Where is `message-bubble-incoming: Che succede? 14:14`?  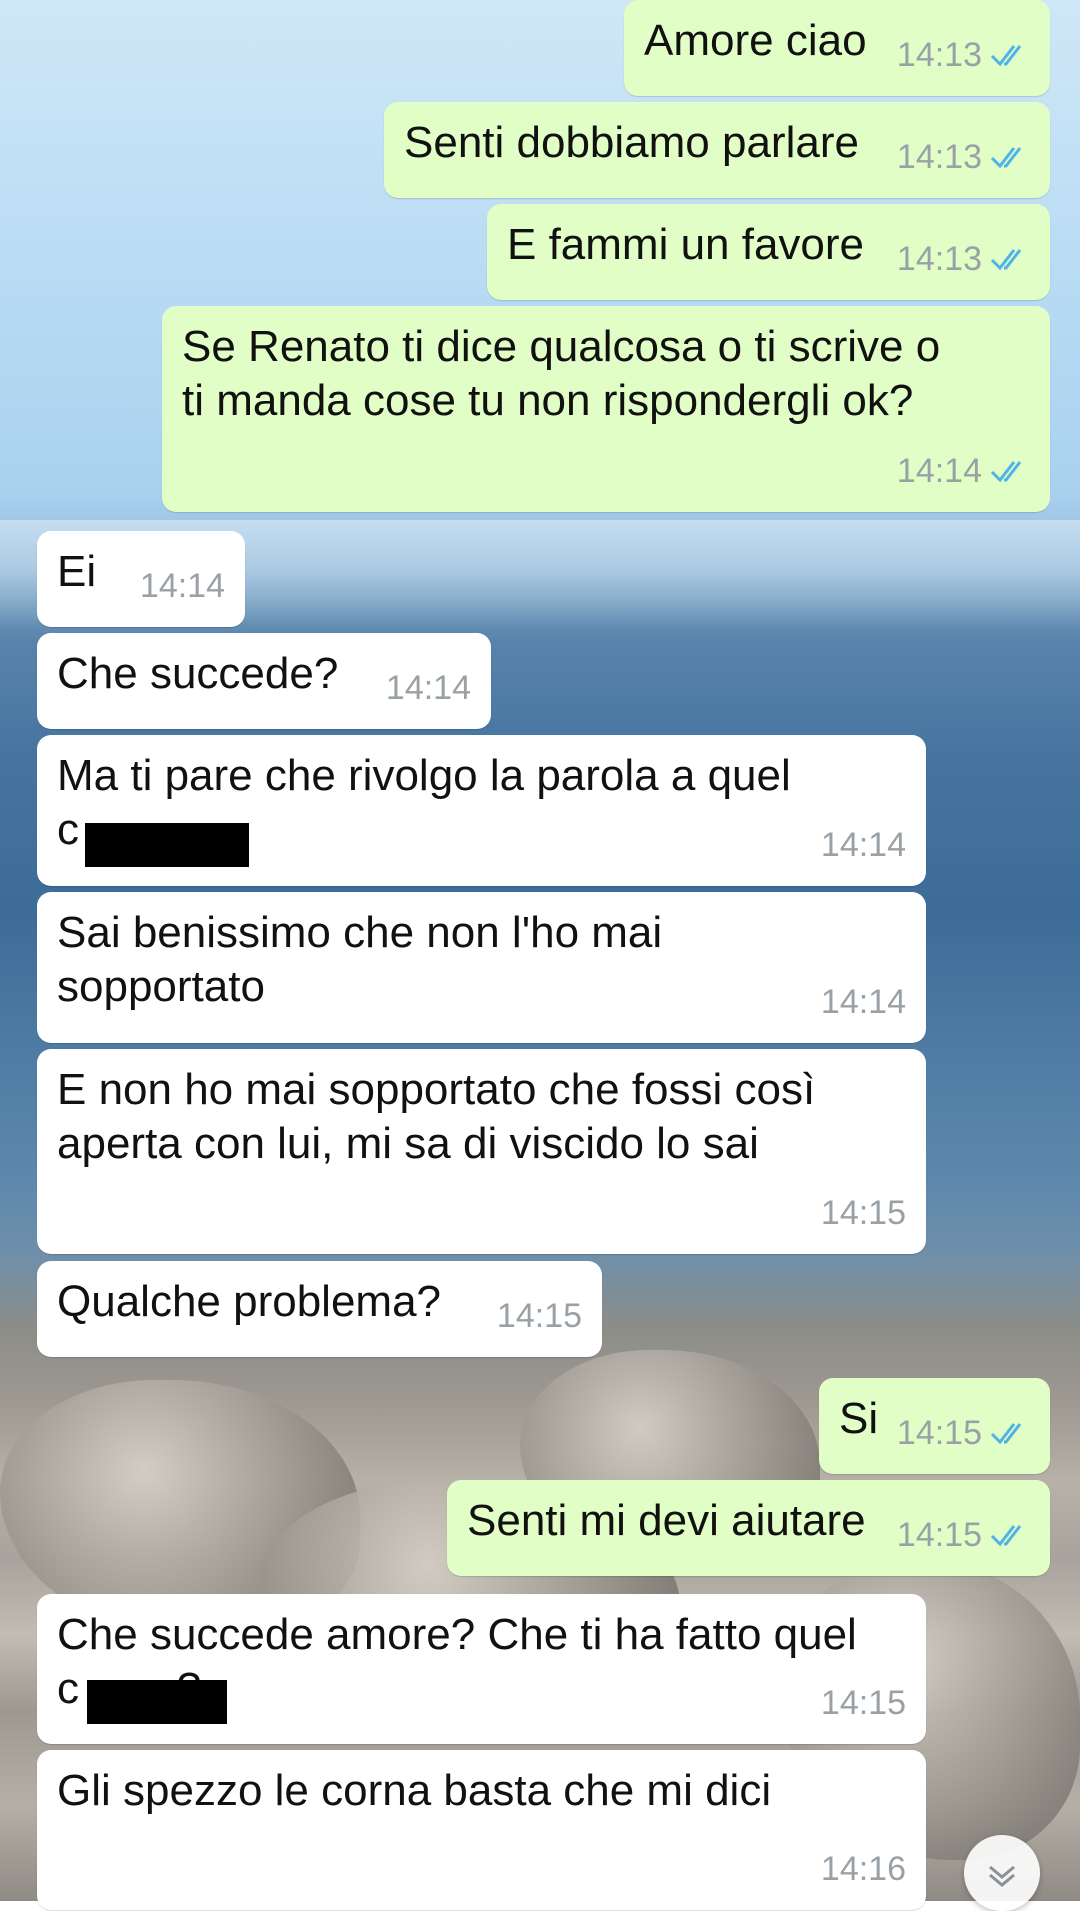
message-bubble-incoming: Che succede? 14:14 is located at coordinates (264, 681).